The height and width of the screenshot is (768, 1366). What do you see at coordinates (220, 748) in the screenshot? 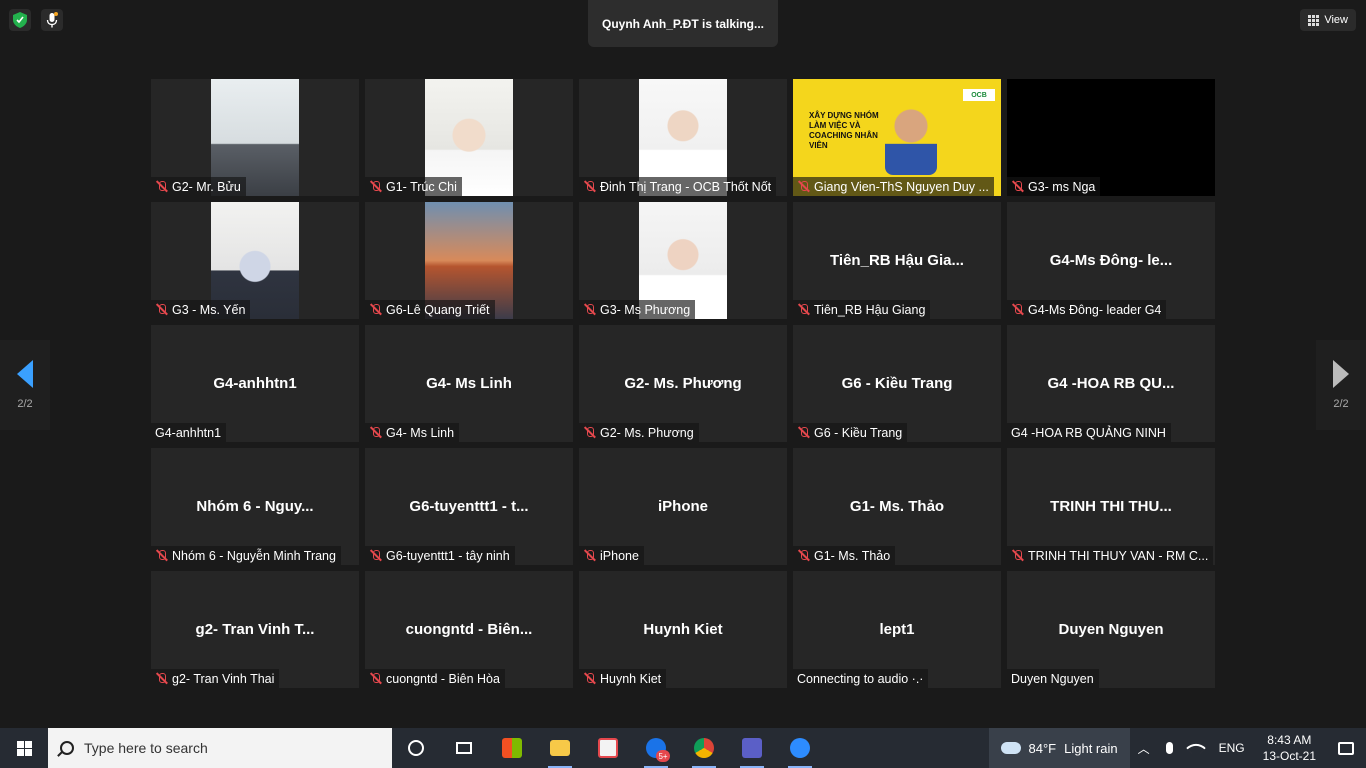
I see `taskbar-search-box: Type here to search` at bounding box center [220, 748].